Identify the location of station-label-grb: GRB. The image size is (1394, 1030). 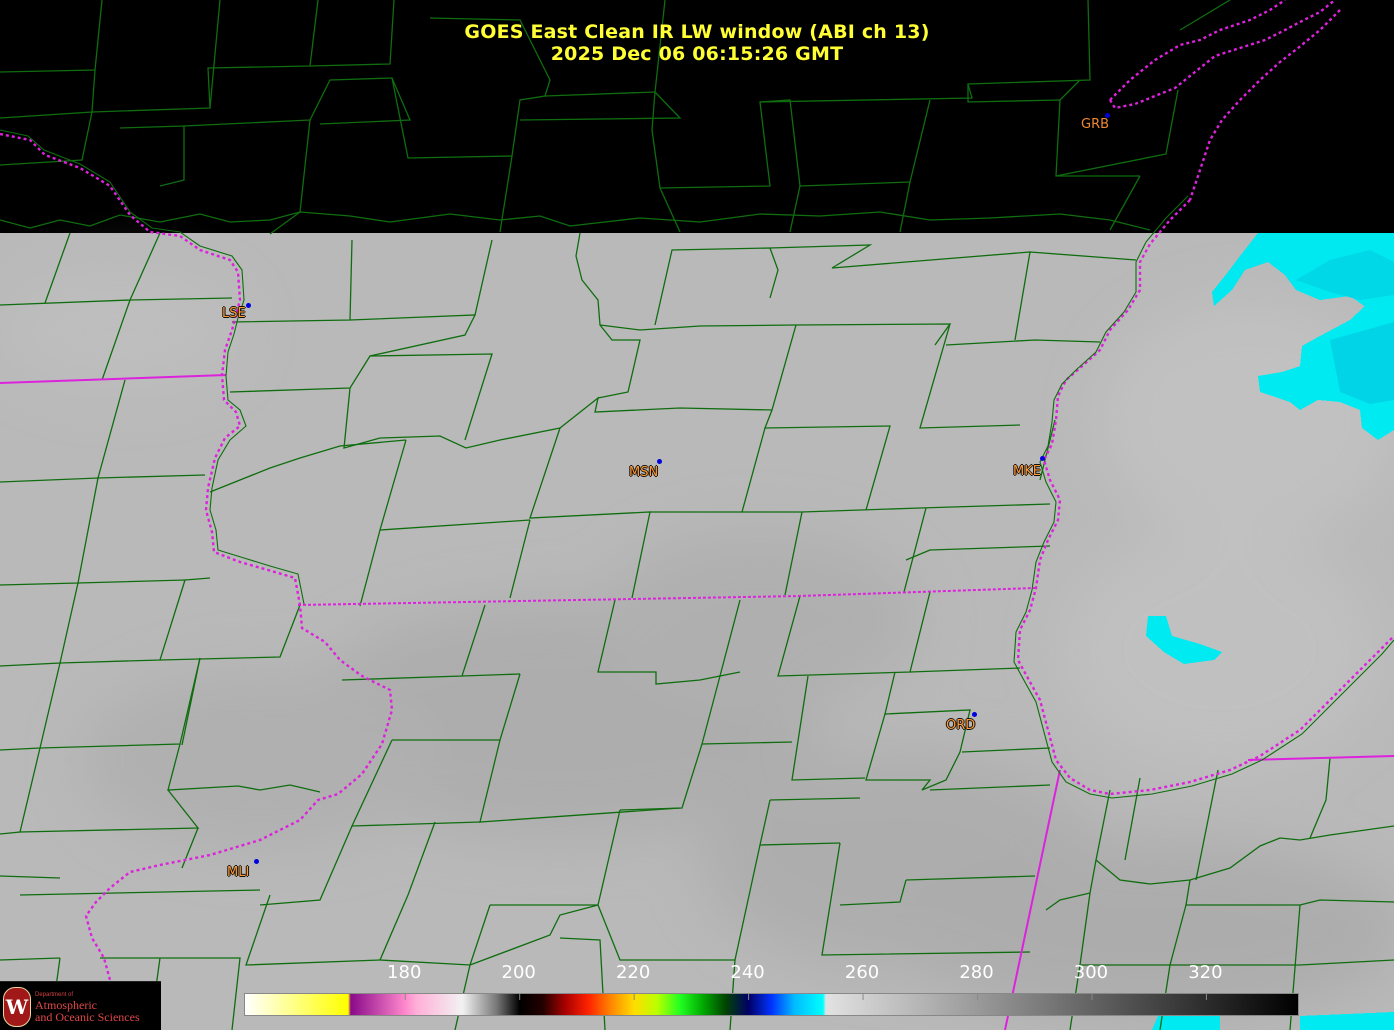
(1095, 124).